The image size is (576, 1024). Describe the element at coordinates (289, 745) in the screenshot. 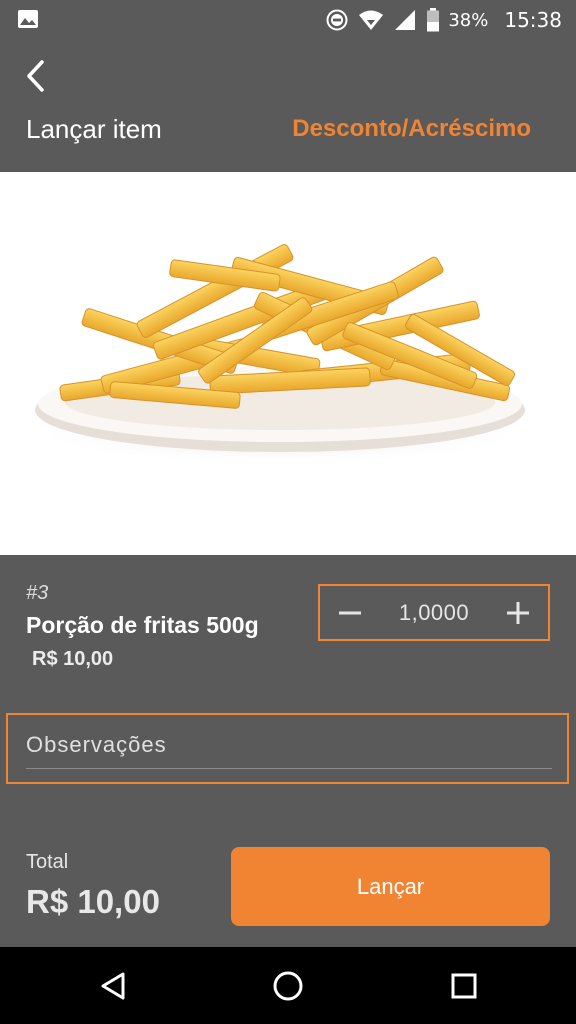

I see `observations-input` at that location.